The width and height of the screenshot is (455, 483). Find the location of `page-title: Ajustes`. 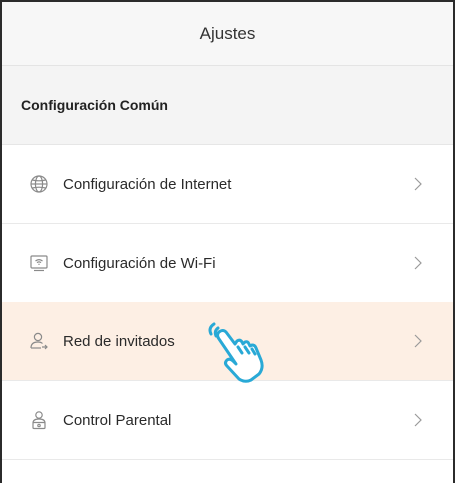

page-title: Ajustes is located at coordinates (227, 33).